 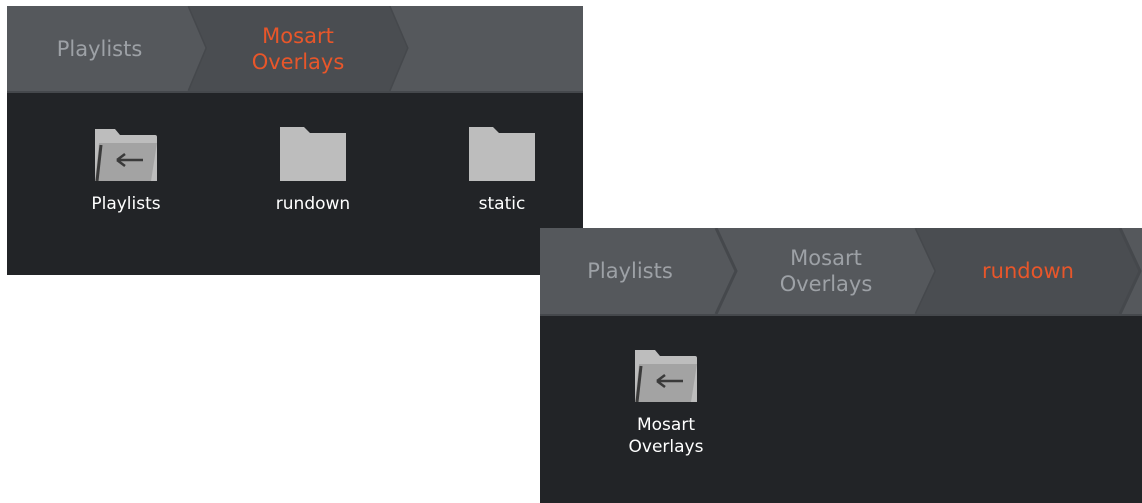 I want to click on item-label: static, so click(x=502, y=204).